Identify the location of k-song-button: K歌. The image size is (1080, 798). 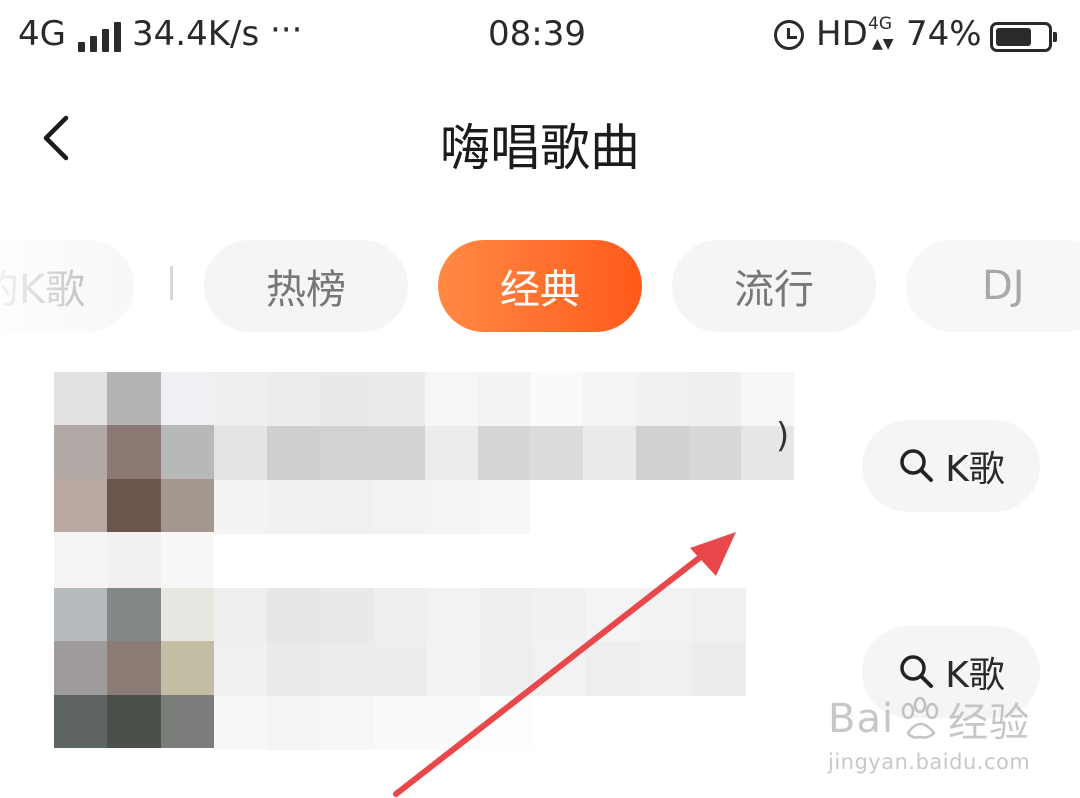
(951, 466).